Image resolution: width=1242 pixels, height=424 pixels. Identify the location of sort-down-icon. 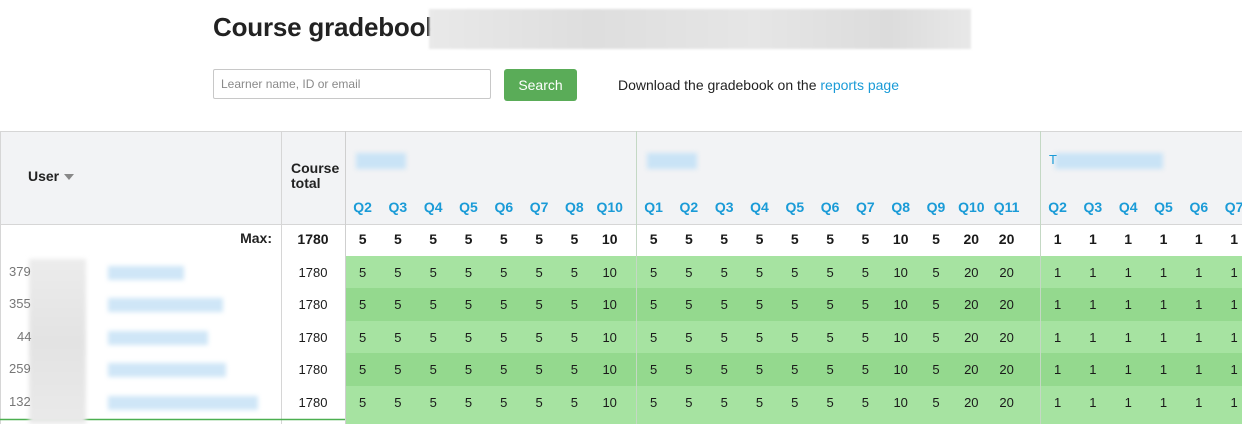
(69, 177).